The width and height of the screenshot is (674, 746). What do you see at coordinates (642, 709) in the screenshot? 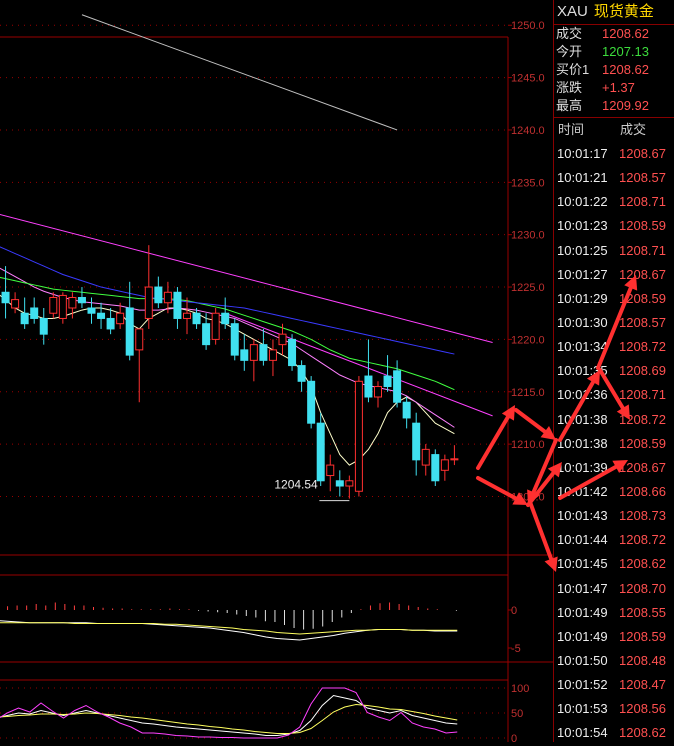
I see `tick-price: 1208.56` at bounding box center [642, 709].